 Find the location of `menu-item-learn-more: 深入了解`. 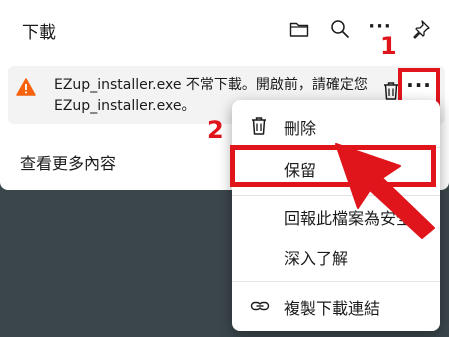

menu-item-learn-more: 深入了解 is located at coordinates (336, 256).